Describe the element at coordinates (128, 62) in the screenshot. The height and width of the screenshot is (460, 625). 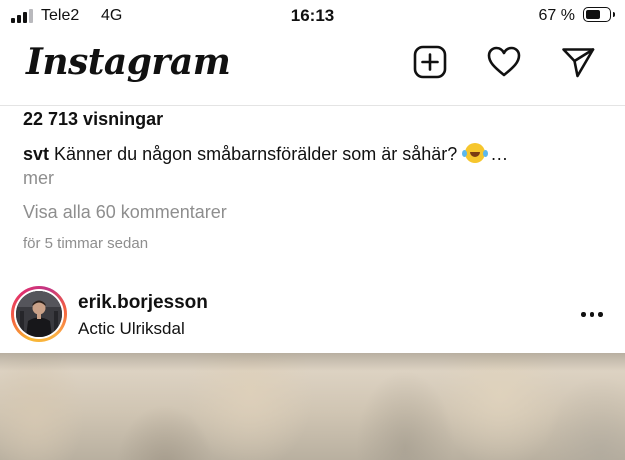
I see `instagram-logo: Instagram` at that location.